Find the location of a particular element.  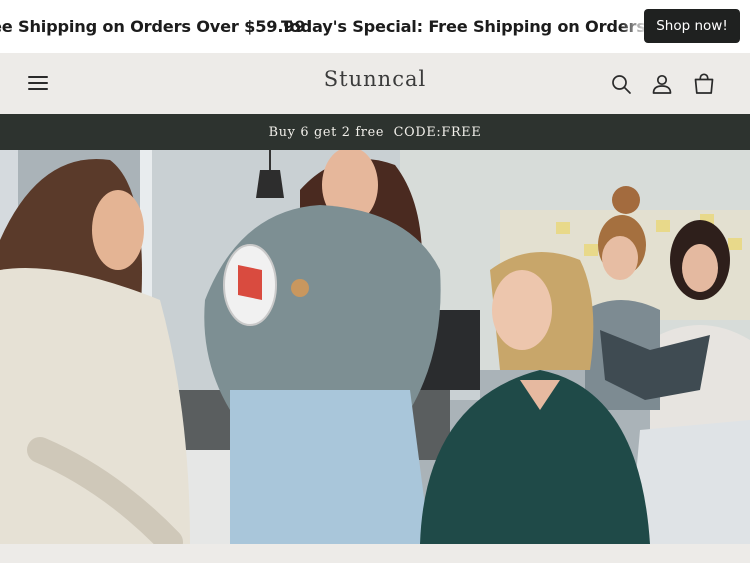

promo-bar: Buy 6 get 2 free CODE:FREE is located at coordinates (375, 132).